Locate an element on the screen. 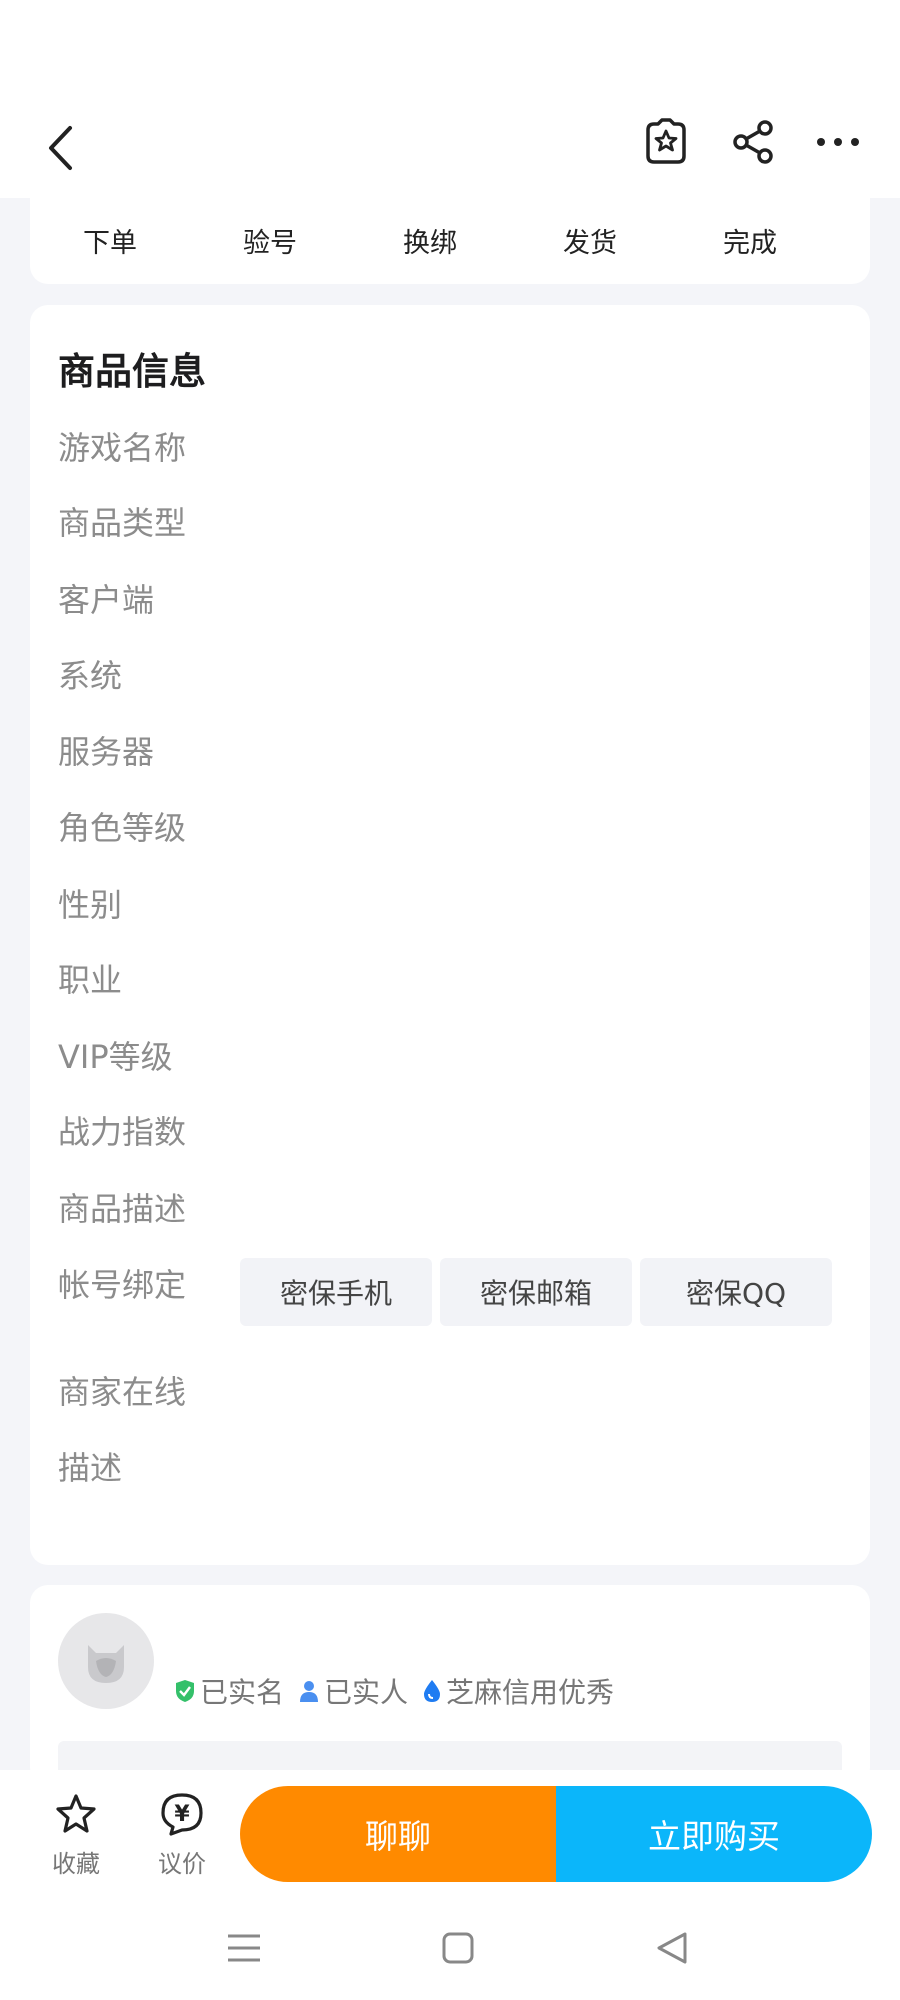 This screenshot has width=900, height=2000. drop-icon is located at coordinates (432, 1691).